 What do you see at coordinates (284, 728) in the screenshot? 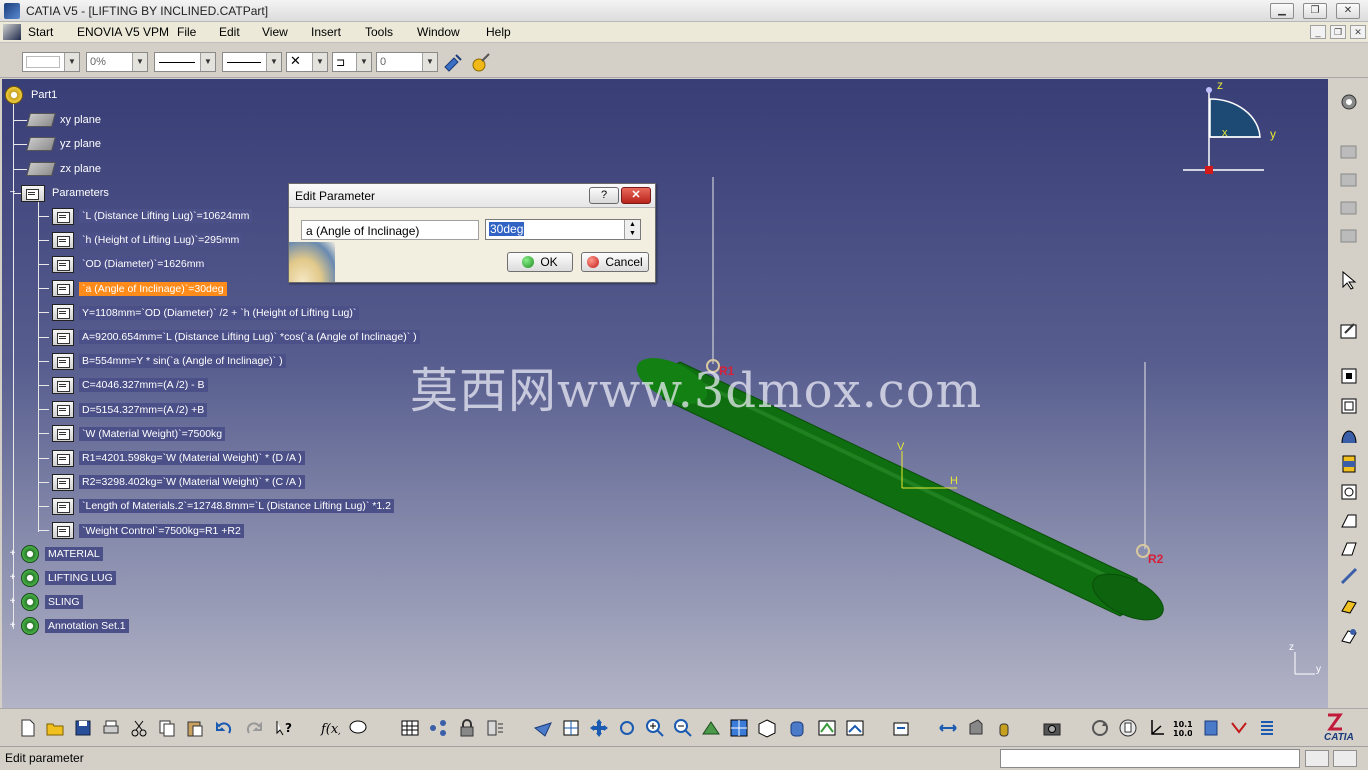
I see `whats-this-icon: ?` at bounding box center [284, 728].